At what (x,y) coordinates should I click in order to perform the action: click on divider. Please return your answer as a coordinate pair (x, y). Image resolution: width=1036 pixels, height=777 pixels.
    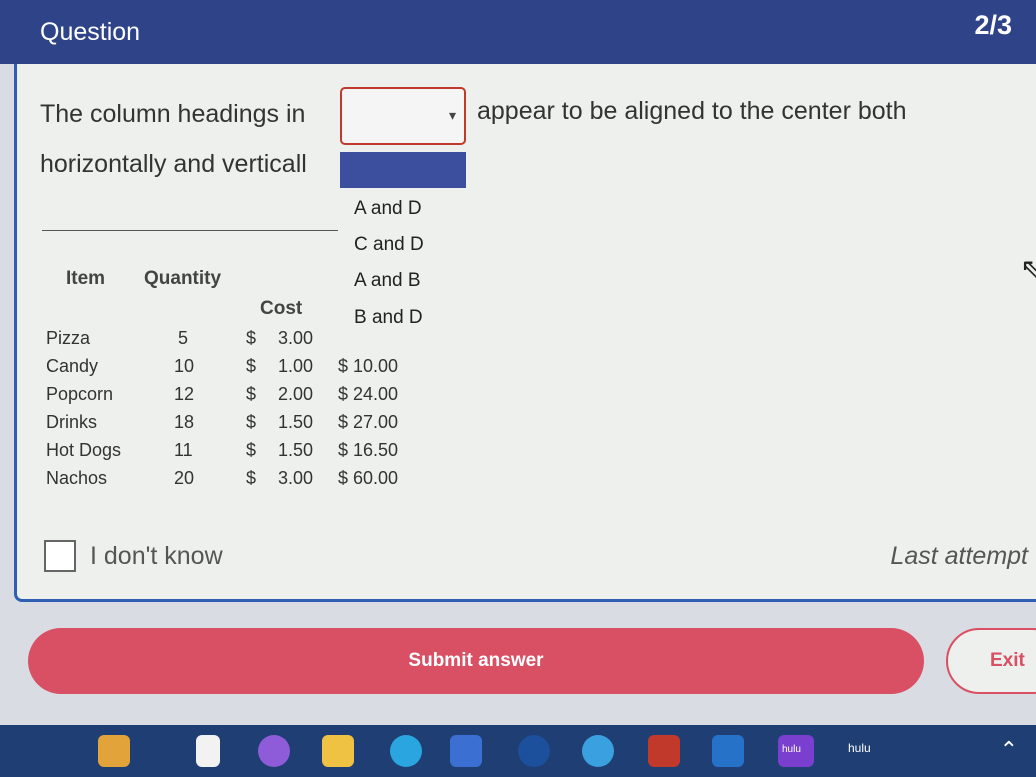
    Looking at the image, I should click on (190, 230).